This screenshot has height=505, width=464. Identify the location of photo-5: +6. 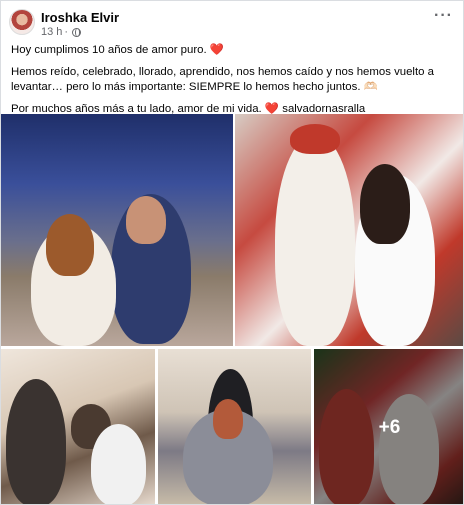
(388, 426).